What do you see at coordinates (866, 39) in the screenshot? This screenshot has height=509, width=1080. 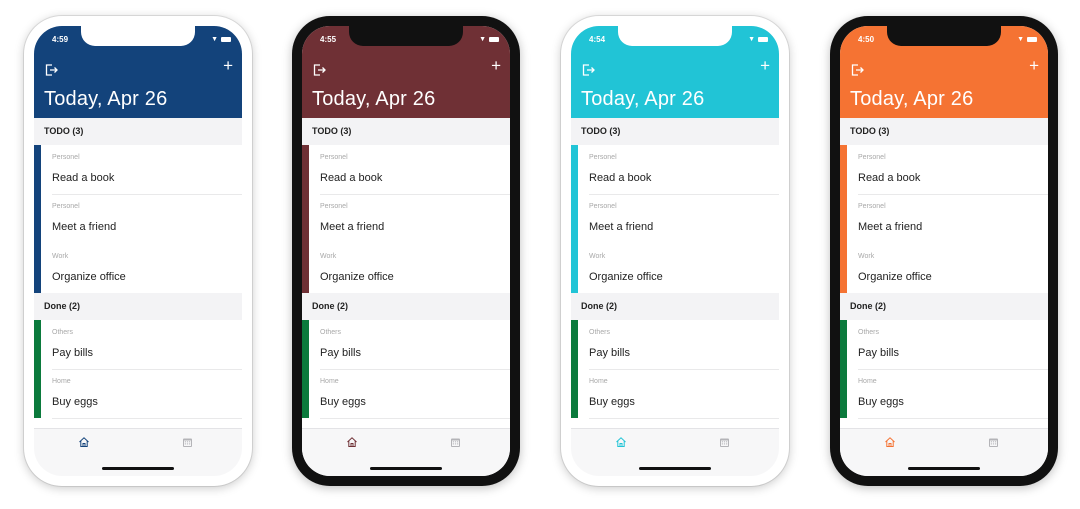 I see `status-time: 4:50` at bounding box center [866, 39].